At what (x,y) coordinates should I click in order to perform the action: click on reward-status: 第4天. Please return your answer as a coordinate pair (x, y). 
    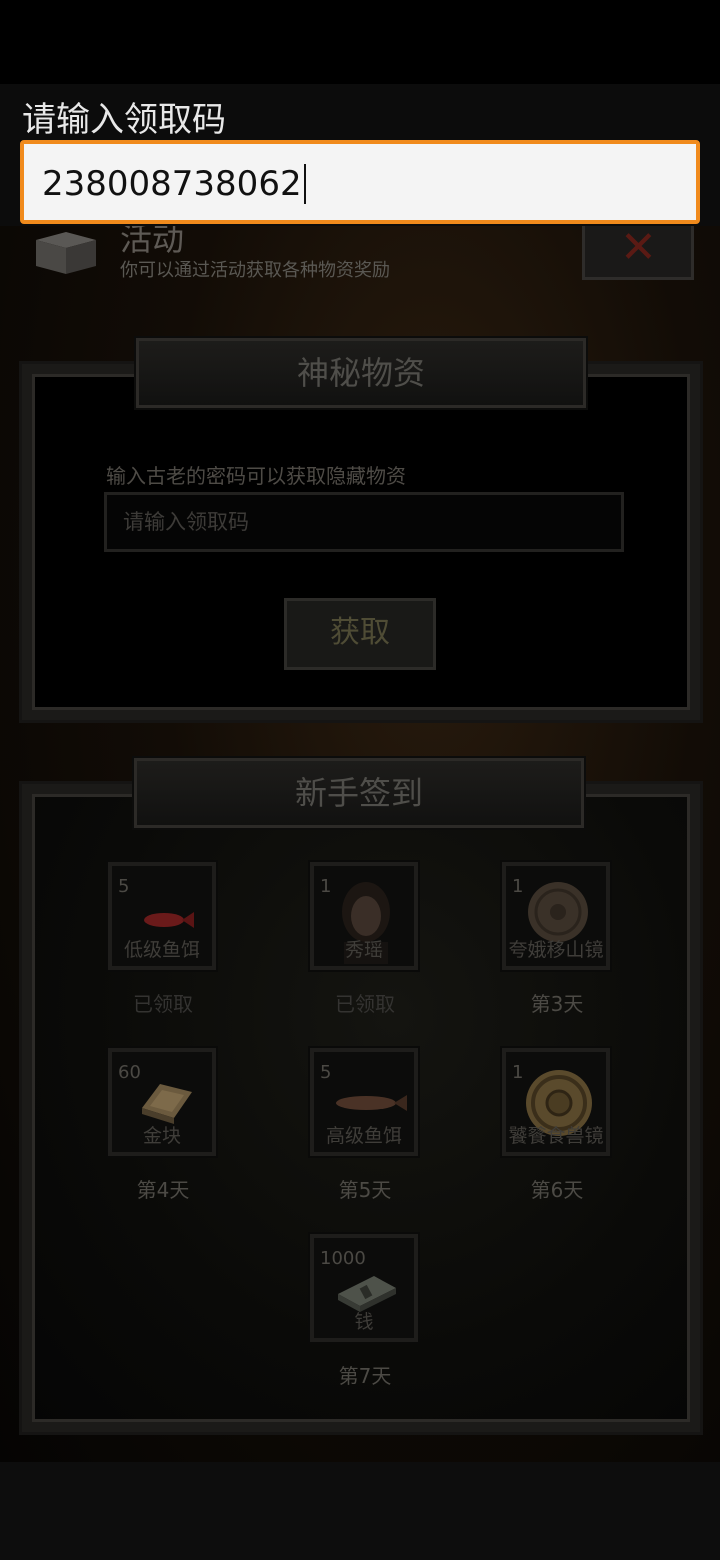
    Looking at the image, I should click on (163, 1190).